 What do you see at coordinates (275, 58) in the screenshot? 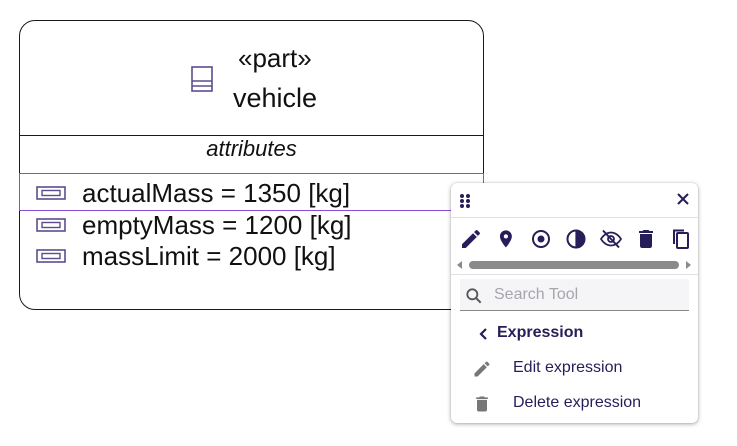
I see `node-stereotype: «part»` at bounding box center [275, 58].